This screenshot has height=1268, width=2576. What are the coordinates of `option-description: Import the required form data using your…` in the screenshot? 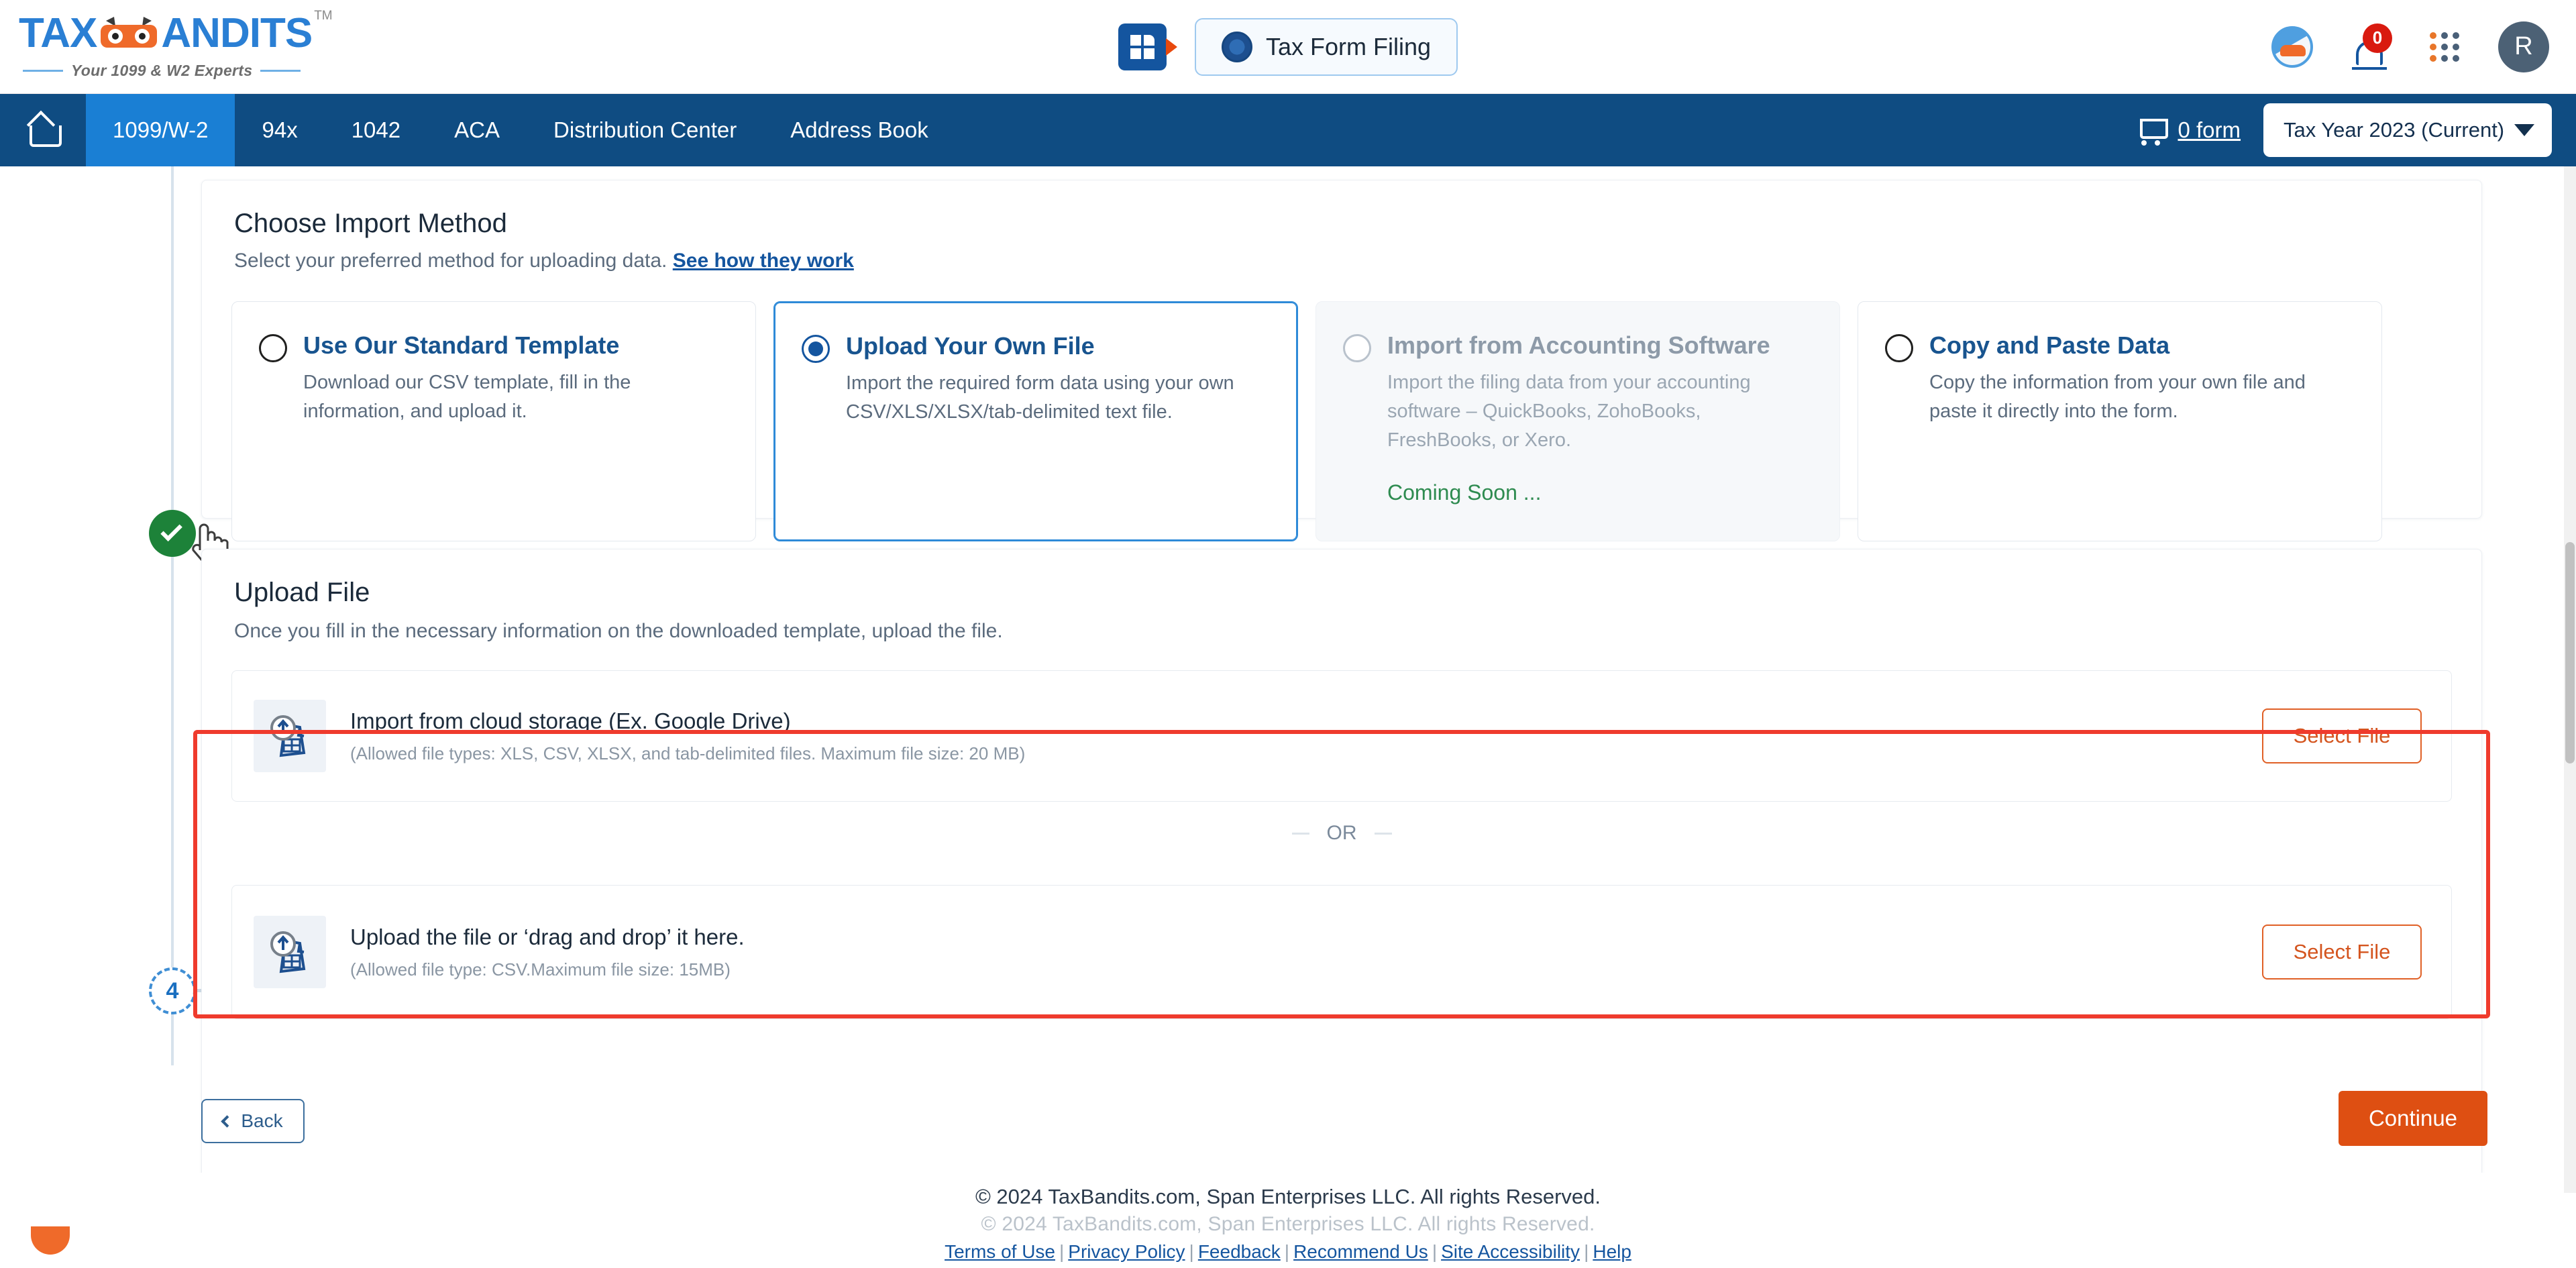 It's located at (1040, 398).